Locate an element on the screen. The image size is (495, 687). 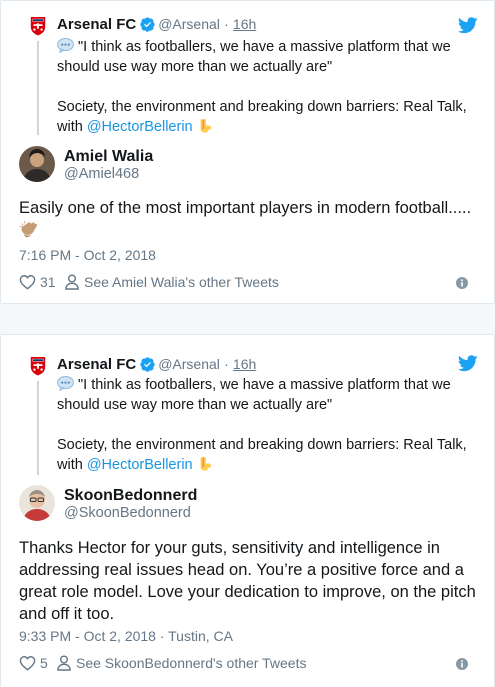
reply-author-handle: @SkoonBedonnerd is located at coordinates (127, 513).